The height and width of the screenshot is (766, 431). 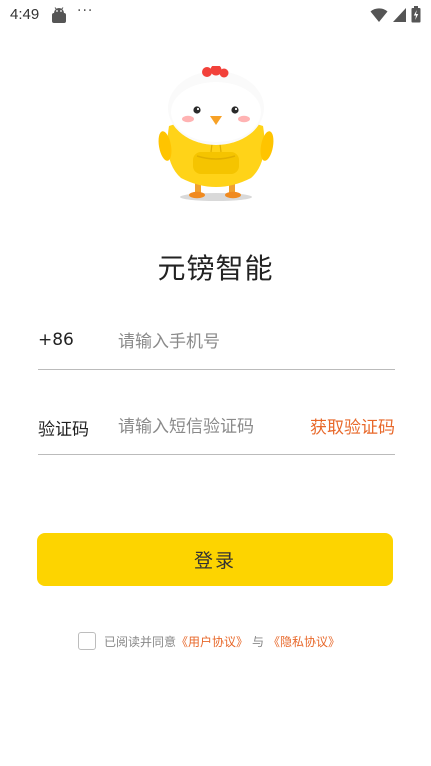 What do you see at coordinates (56, 340) in the screenshot?
I see `phone-prefix: +86` at bounding box center [56, 340].